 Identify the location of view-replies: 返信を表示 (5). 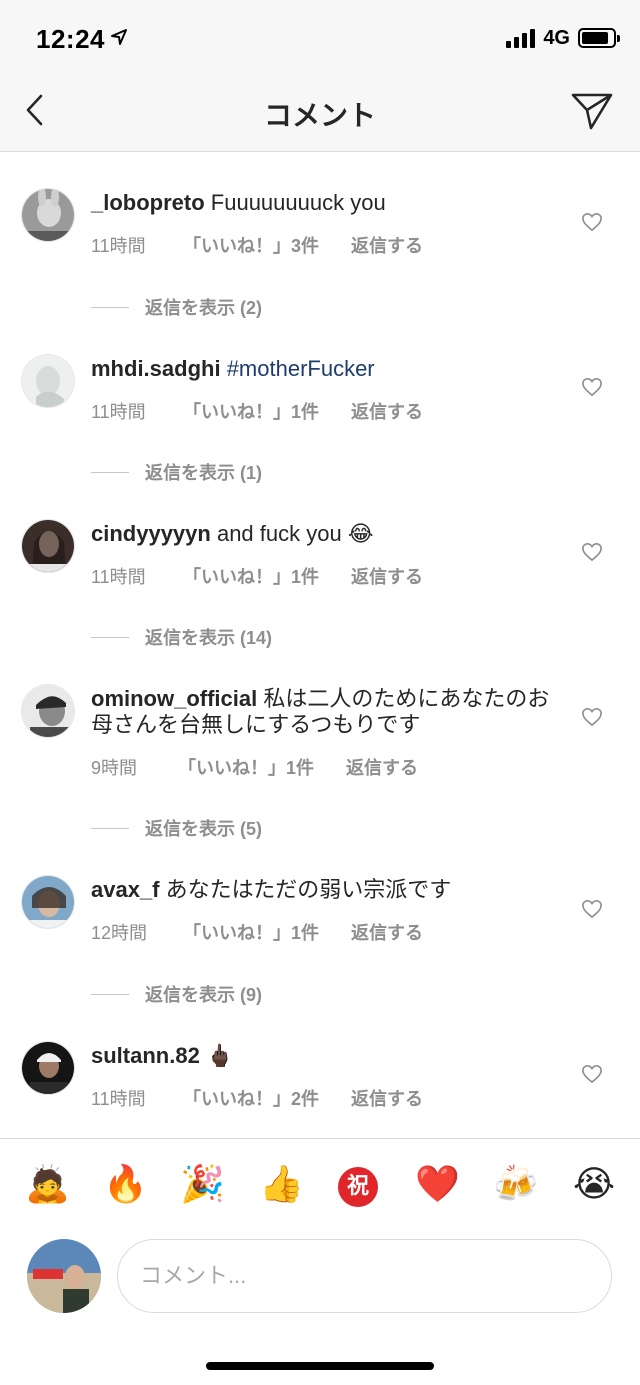
(176, 828).